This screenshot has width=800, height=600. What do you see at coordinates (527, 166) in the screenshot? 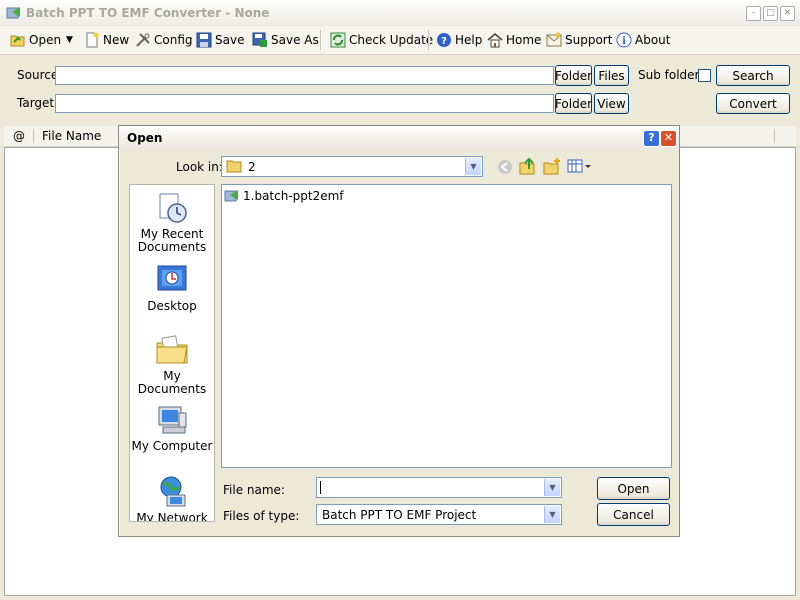
I see `up-folder-icon` at bounding box center [527, 166].